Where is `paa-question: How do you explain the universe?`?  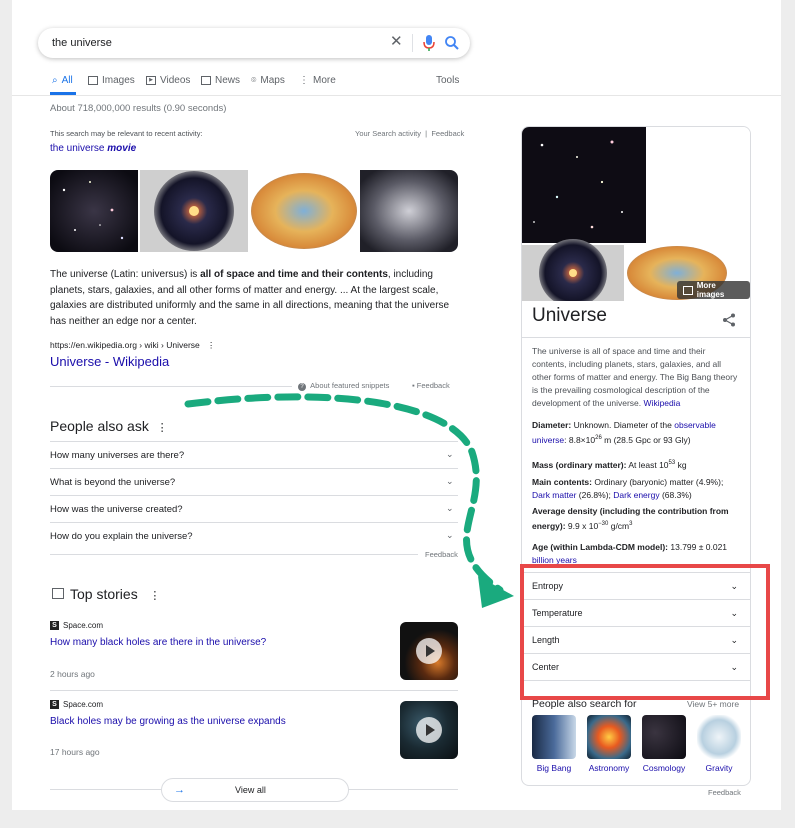
paa-question: How do you explain the universe? is located at coordinates (121, 536).